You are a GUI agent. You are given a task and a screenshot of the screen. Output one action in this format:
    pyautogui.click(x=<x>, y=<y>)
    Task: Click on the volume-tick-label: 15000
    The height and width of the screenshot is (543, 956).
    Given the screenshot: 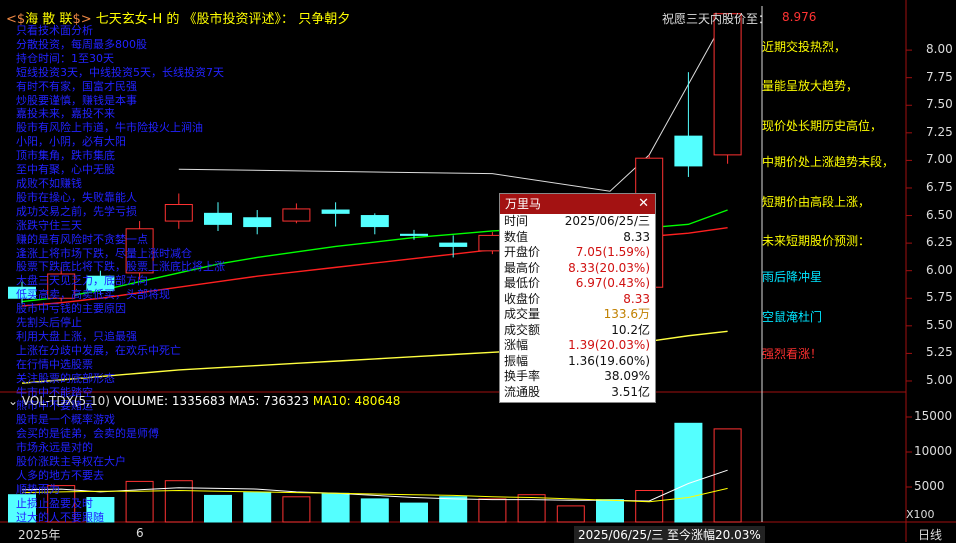 What is the action you would take?
    pyautogui.click(x=933, y=416)
    